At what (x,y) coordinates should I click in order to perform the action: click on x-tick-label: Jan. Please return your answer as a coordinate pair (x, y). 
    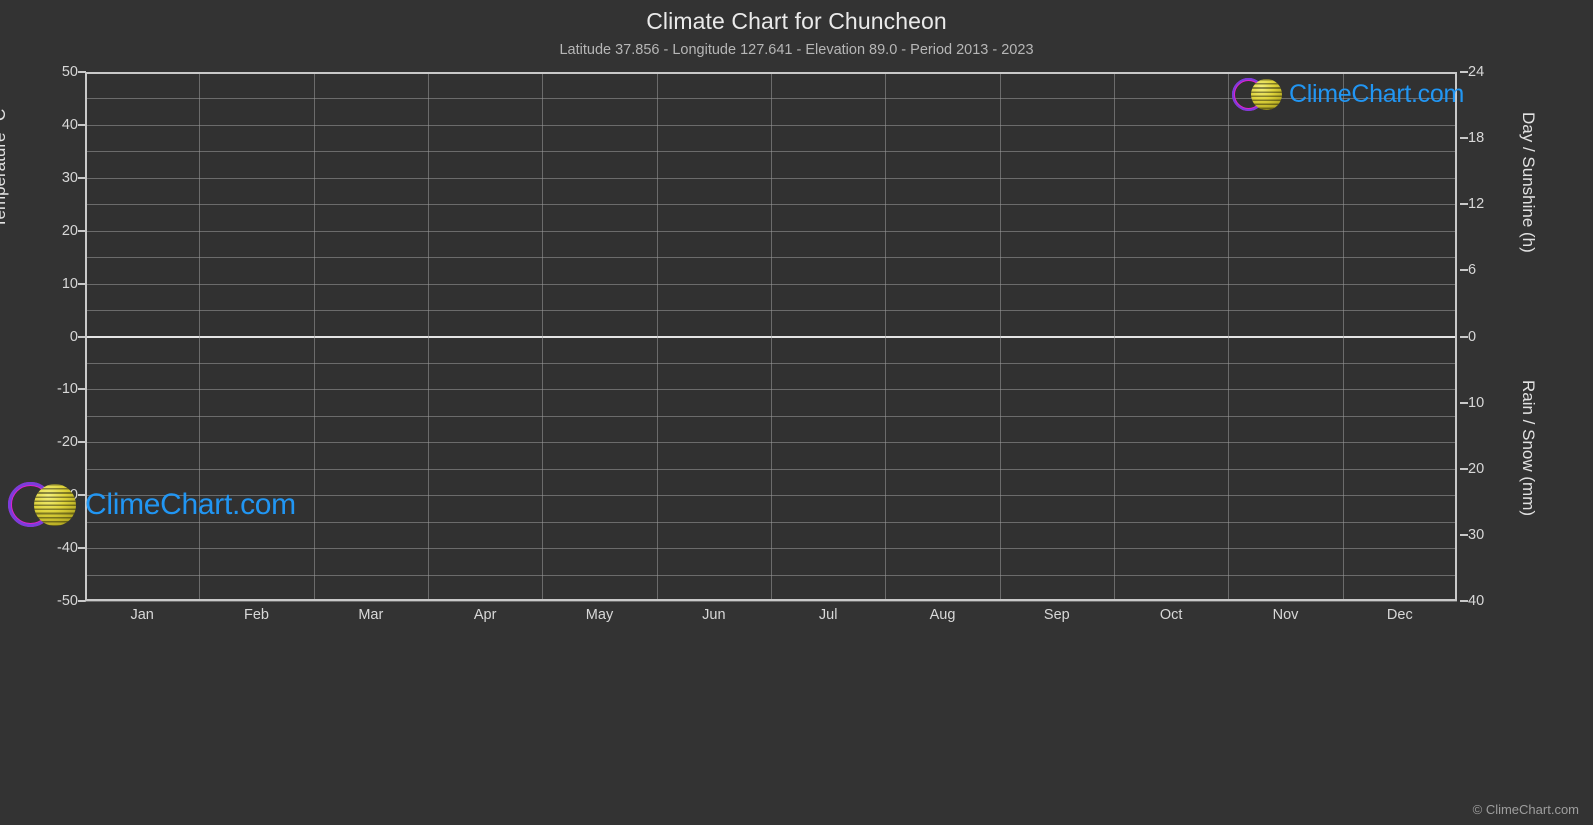
    Looking at the image, I should click on (142, 615).